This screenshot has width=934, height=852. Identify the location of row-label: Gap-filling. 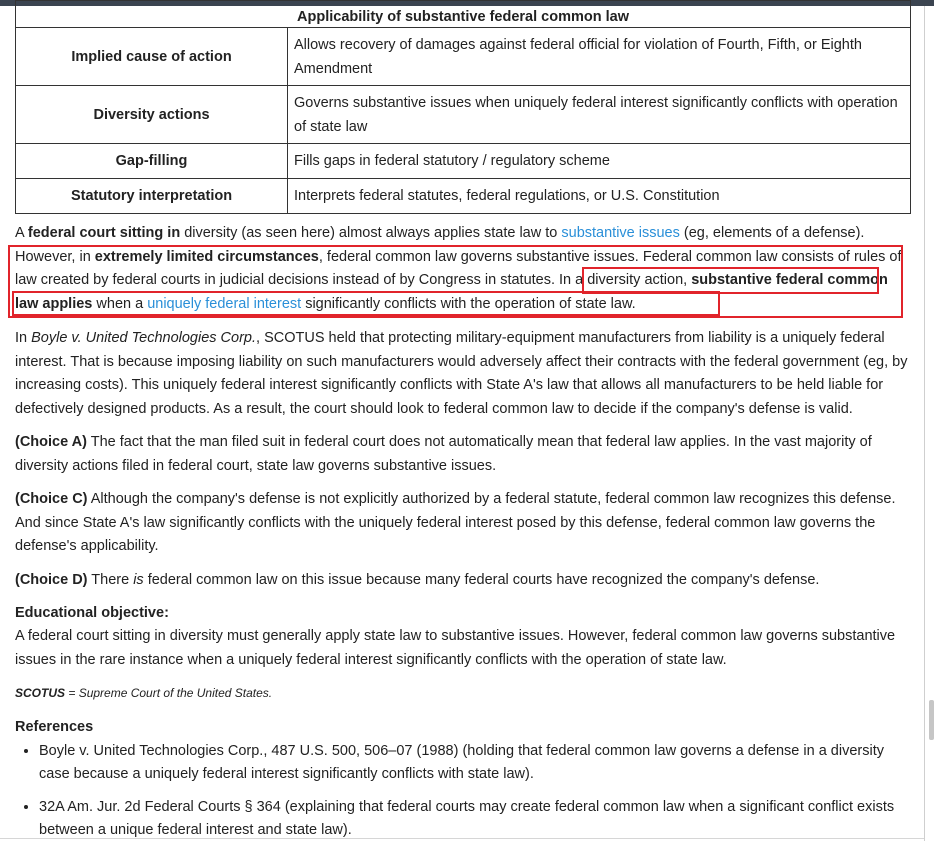
(151, 161).